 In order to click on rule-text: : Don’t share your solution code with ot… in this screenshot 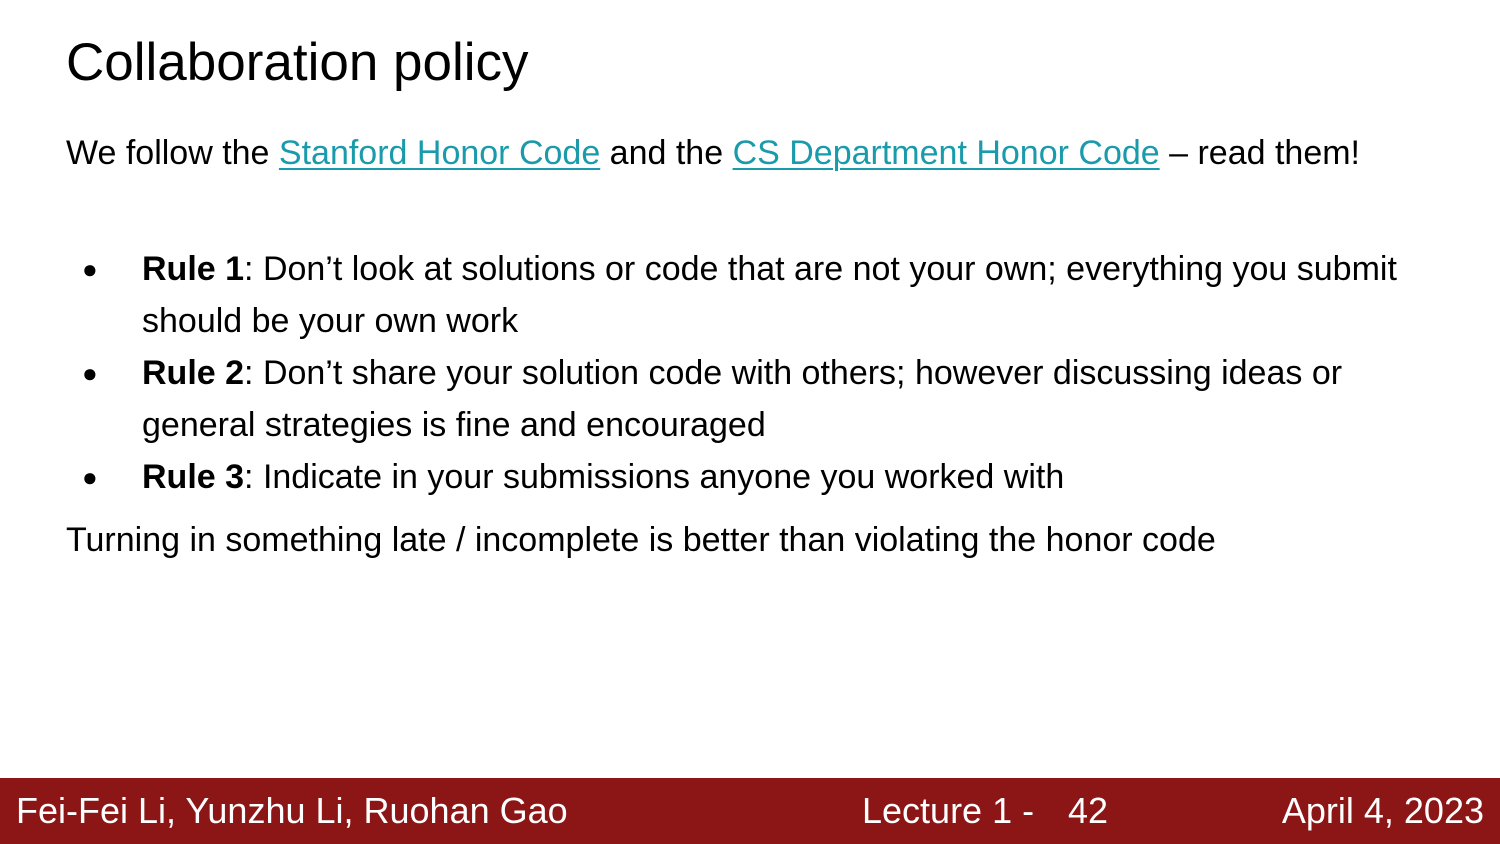, I will do `click(742, 399)`.